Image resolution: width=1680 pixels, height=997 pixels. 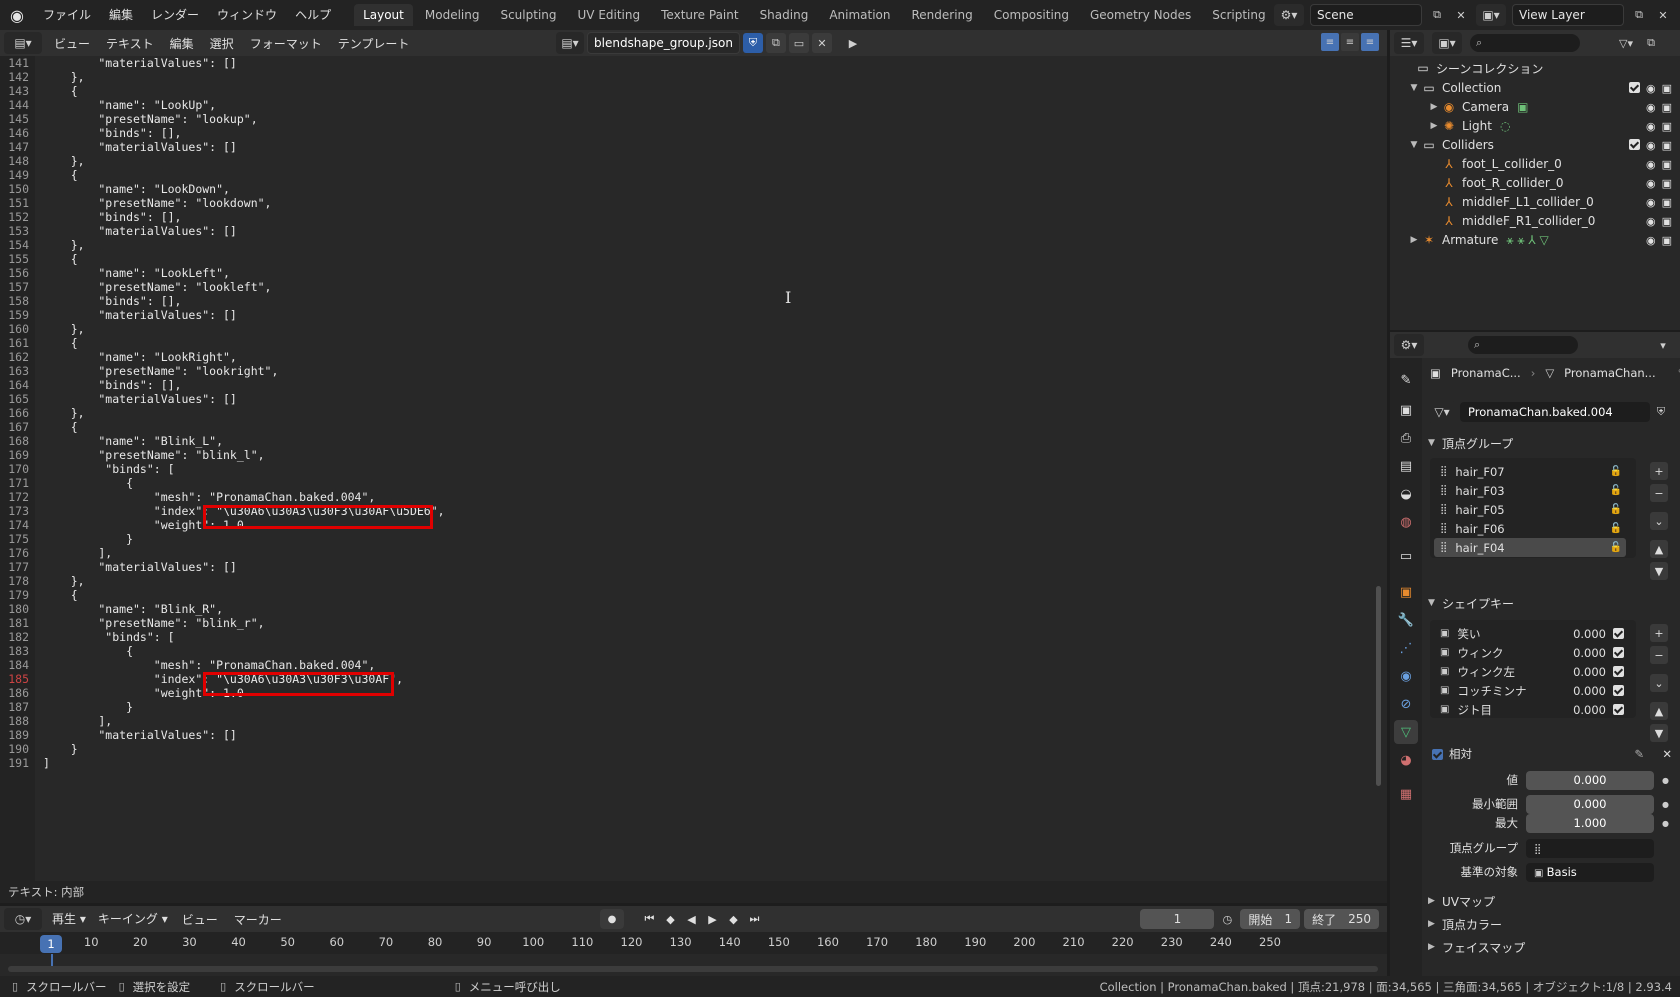 I want to click on jump-prev-keyframe-icon: ◆, so click(x=670, y=919).